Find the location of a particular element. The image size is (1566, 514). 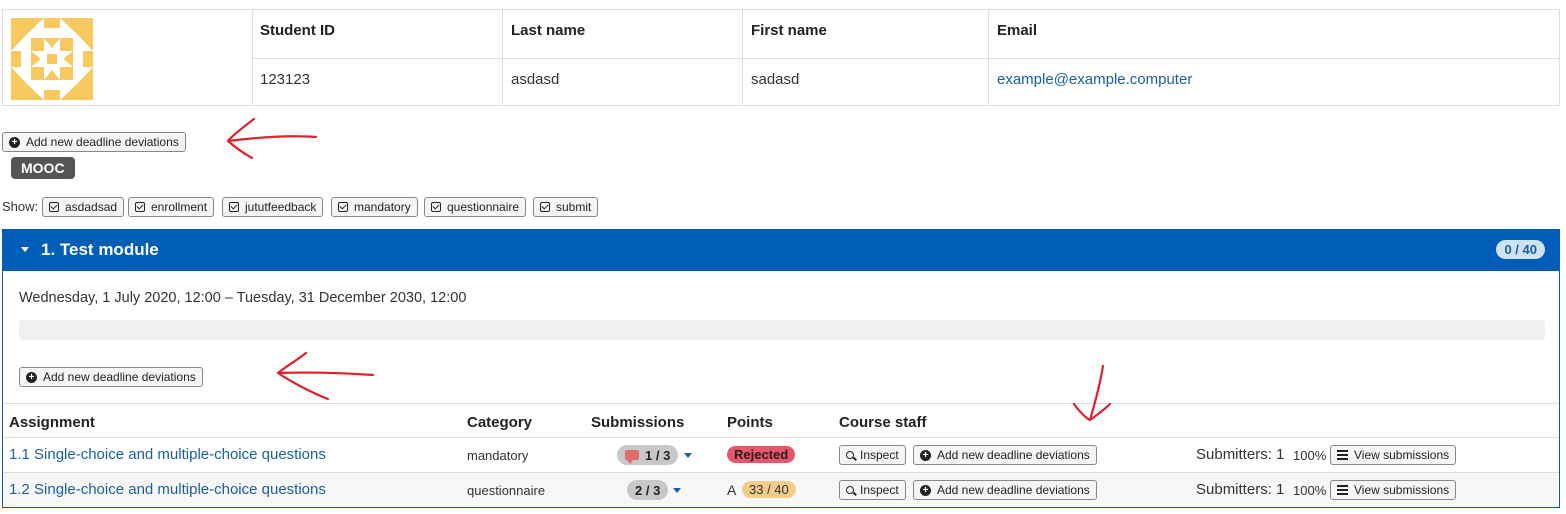

col-assignment: Assignment is located at coordinates (52, 422).